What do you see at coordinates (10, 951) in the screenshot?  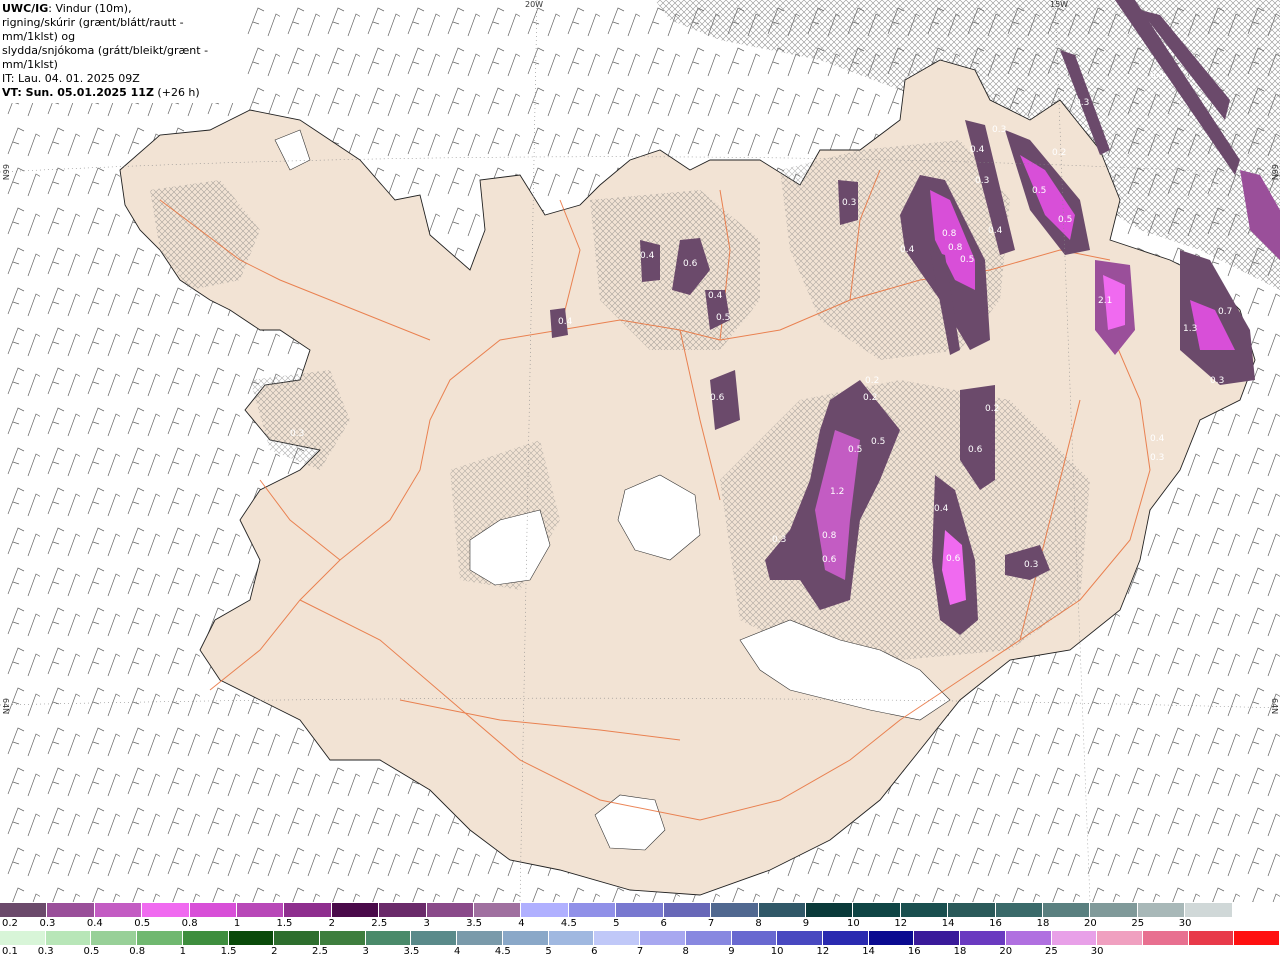 I see `colorbar-tick-label: 0.1` at bounding box center [10, 951].